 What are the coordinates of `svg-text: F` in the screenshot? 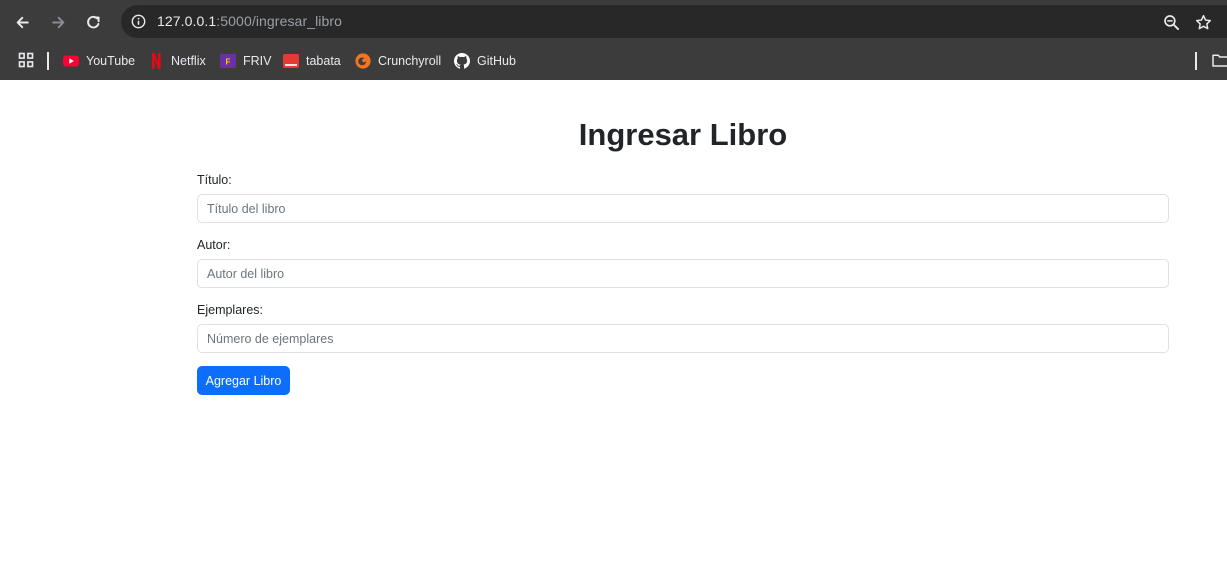 It's located at (228, 62).